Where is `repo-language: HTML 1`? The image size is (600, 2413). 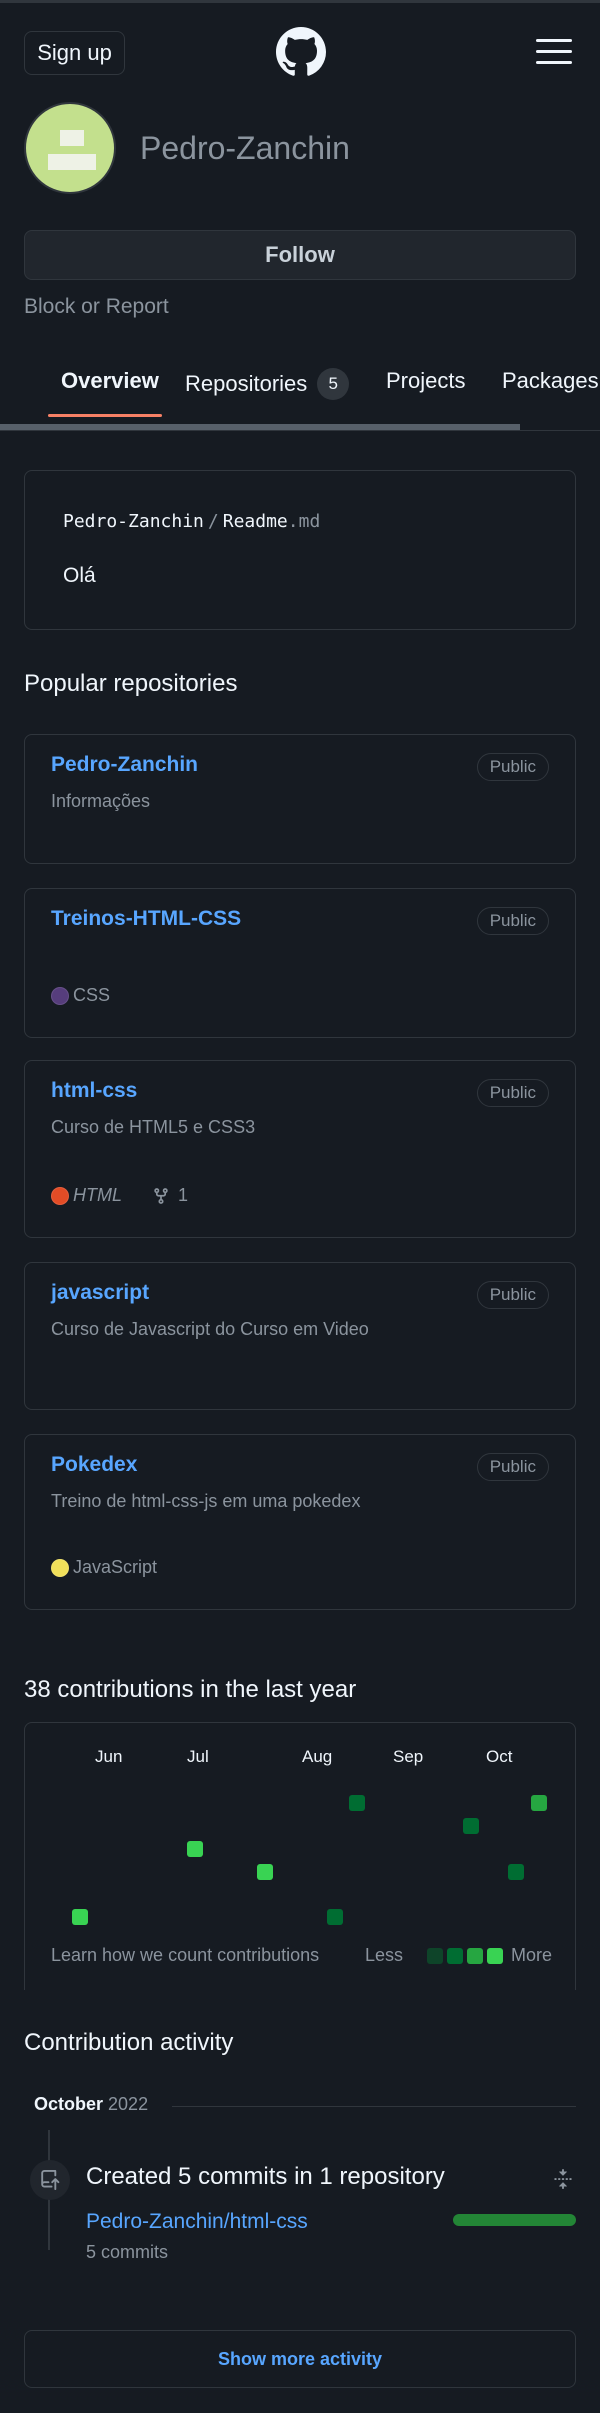 repo-language: HTML 1 is located at coordinates (119, 1195).